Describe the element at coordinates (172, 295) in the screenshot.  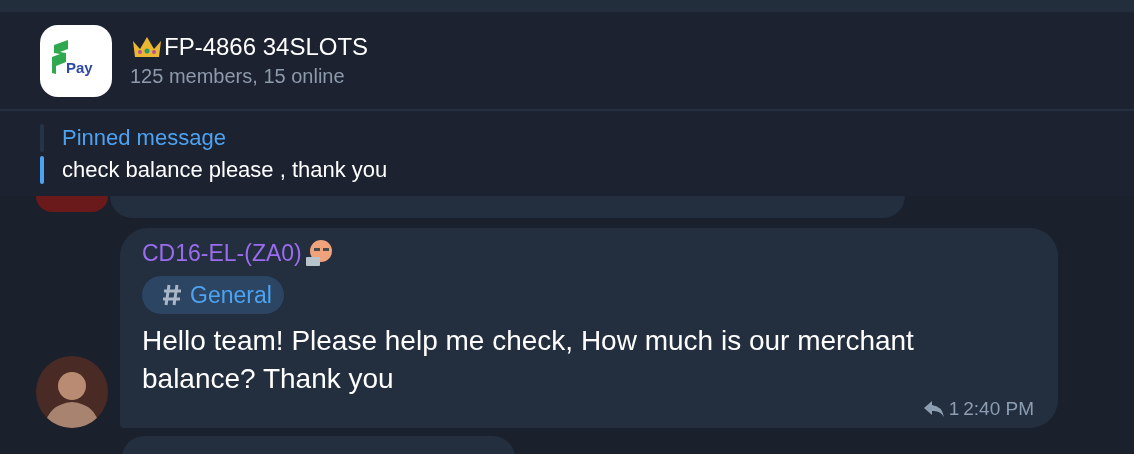
I see `hash-icon` at that location.